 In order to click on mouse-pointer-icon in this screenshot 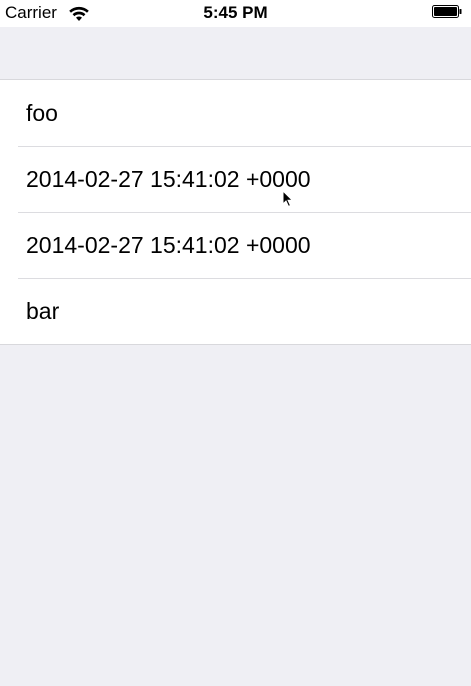, I will do `click(288, 199)`.